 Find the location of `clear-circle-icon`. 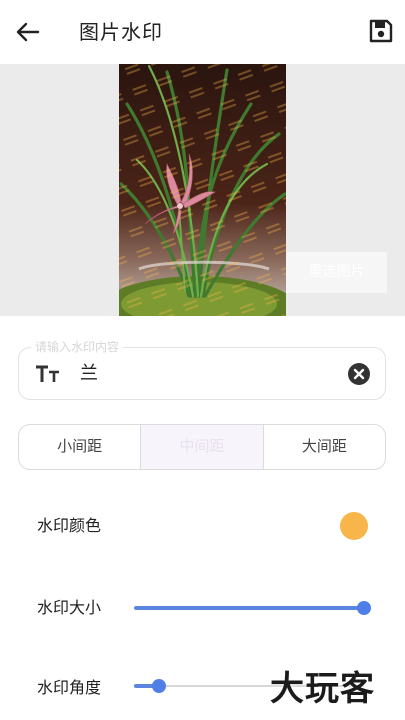

clear-circle-icon is located at coordinates (359, 374).